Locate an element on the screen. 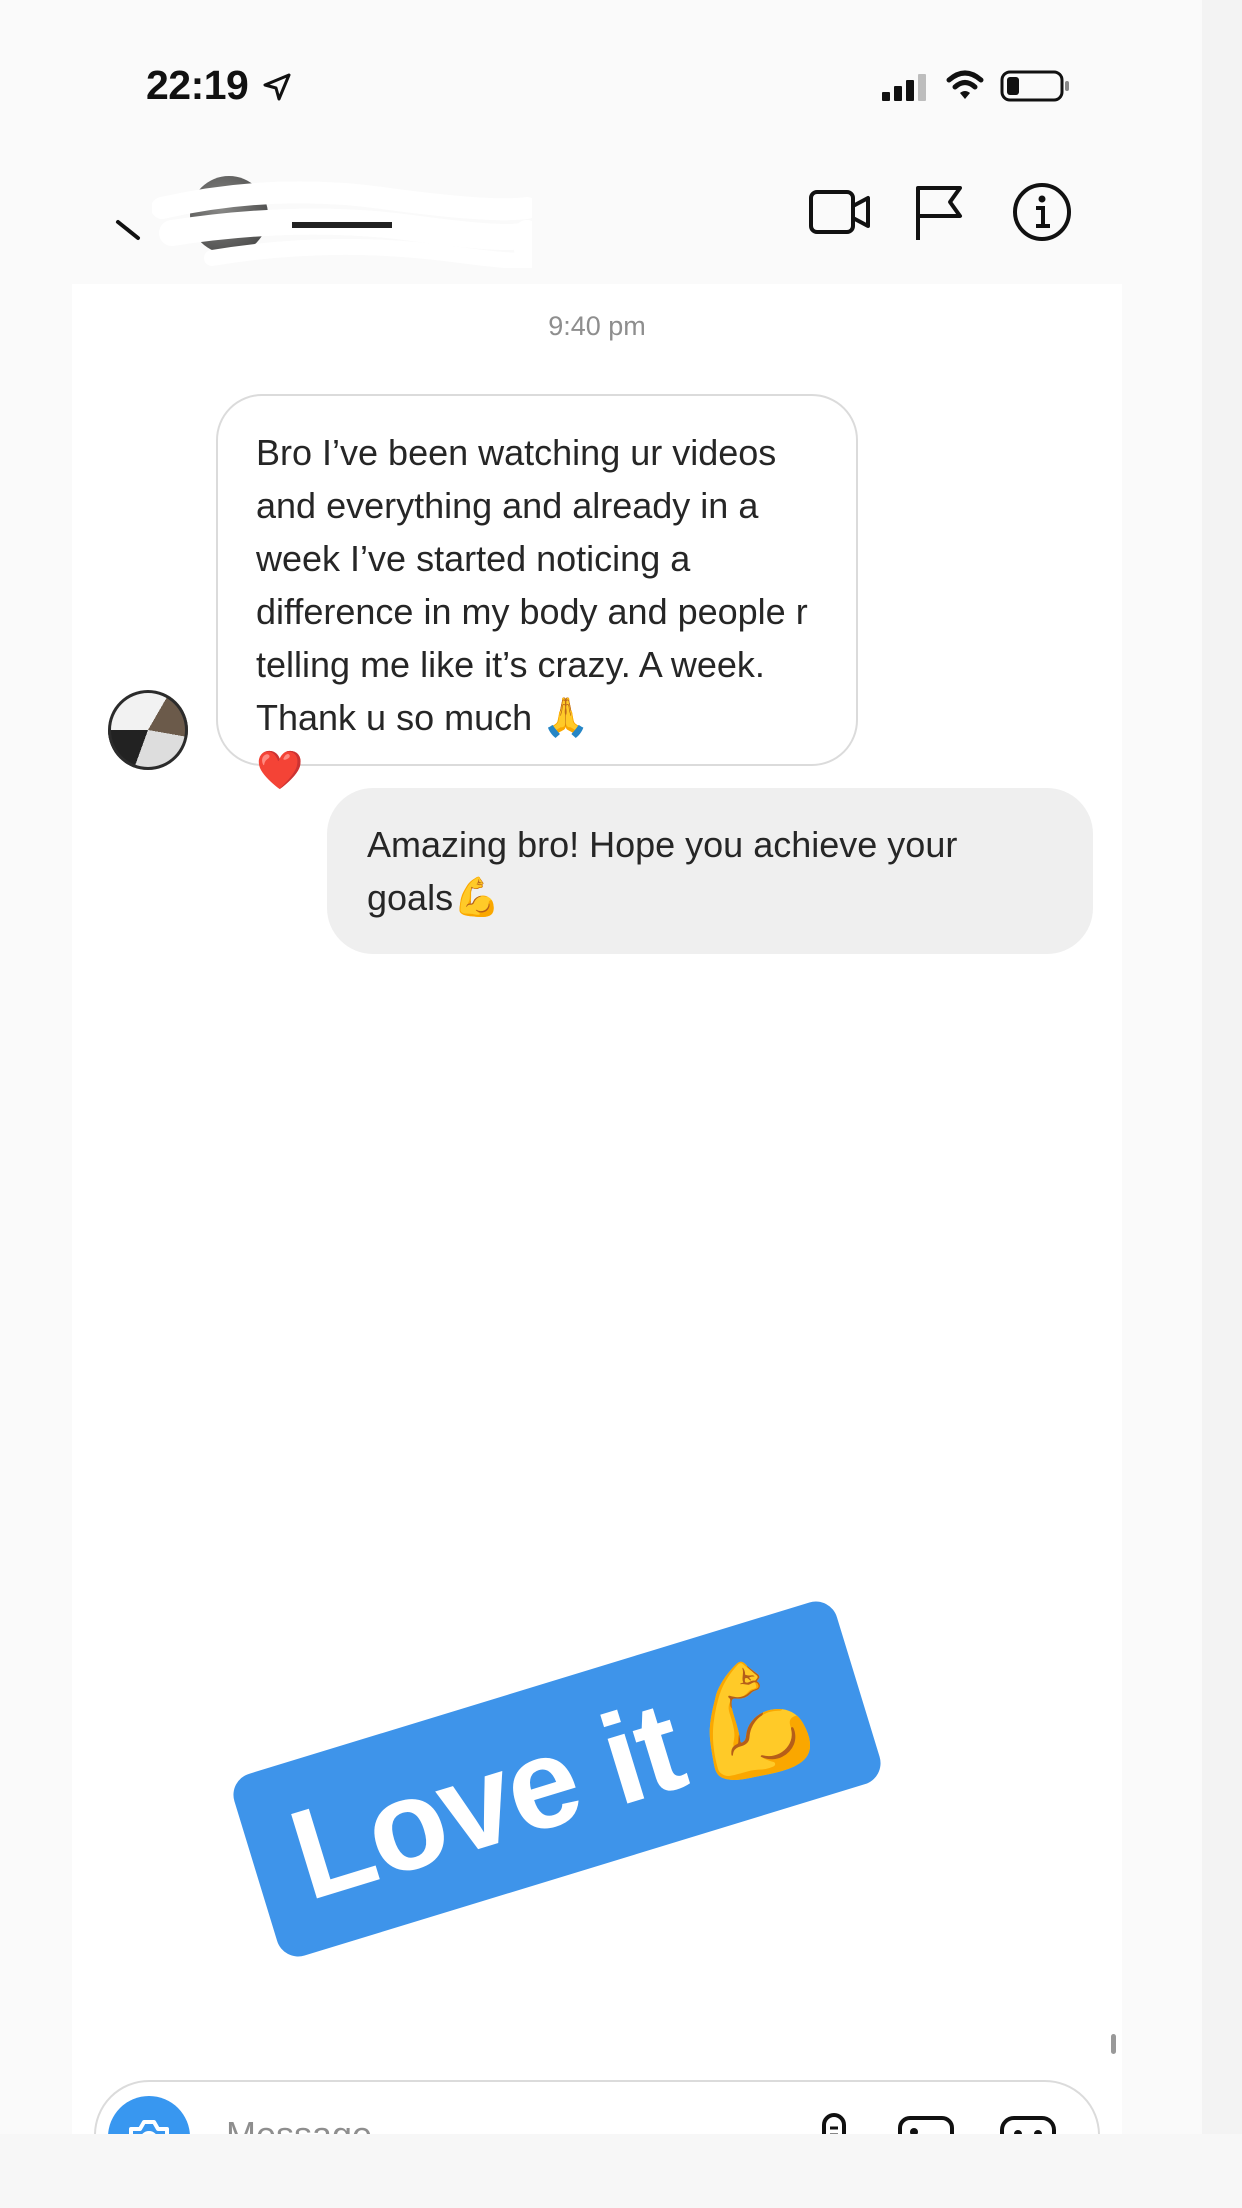  bottom-margin is located at coordinates (621, 2171).